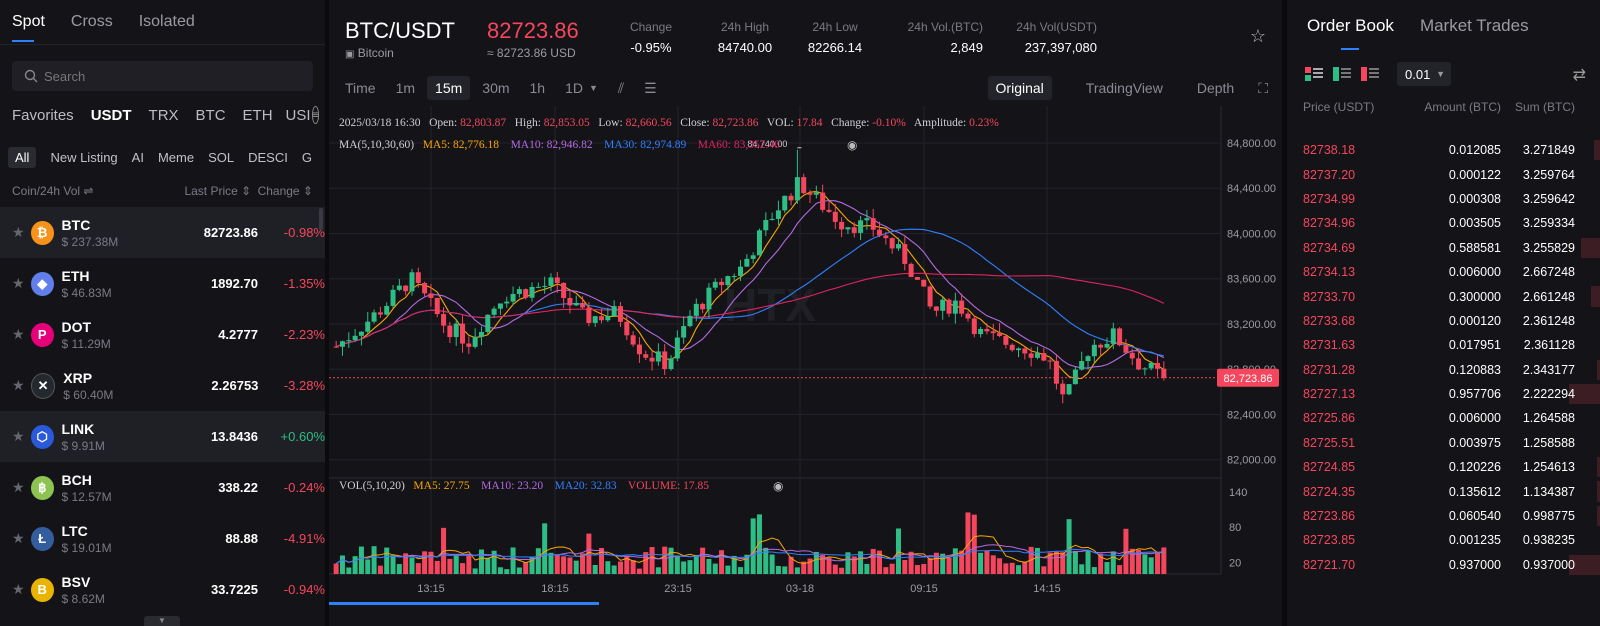 The image size is (1600, 626). What do you see at coordinates (1263, 88) in the screenshot?
I see `fullscreen-icon: ⛶` at bounding box center [1263, 88].